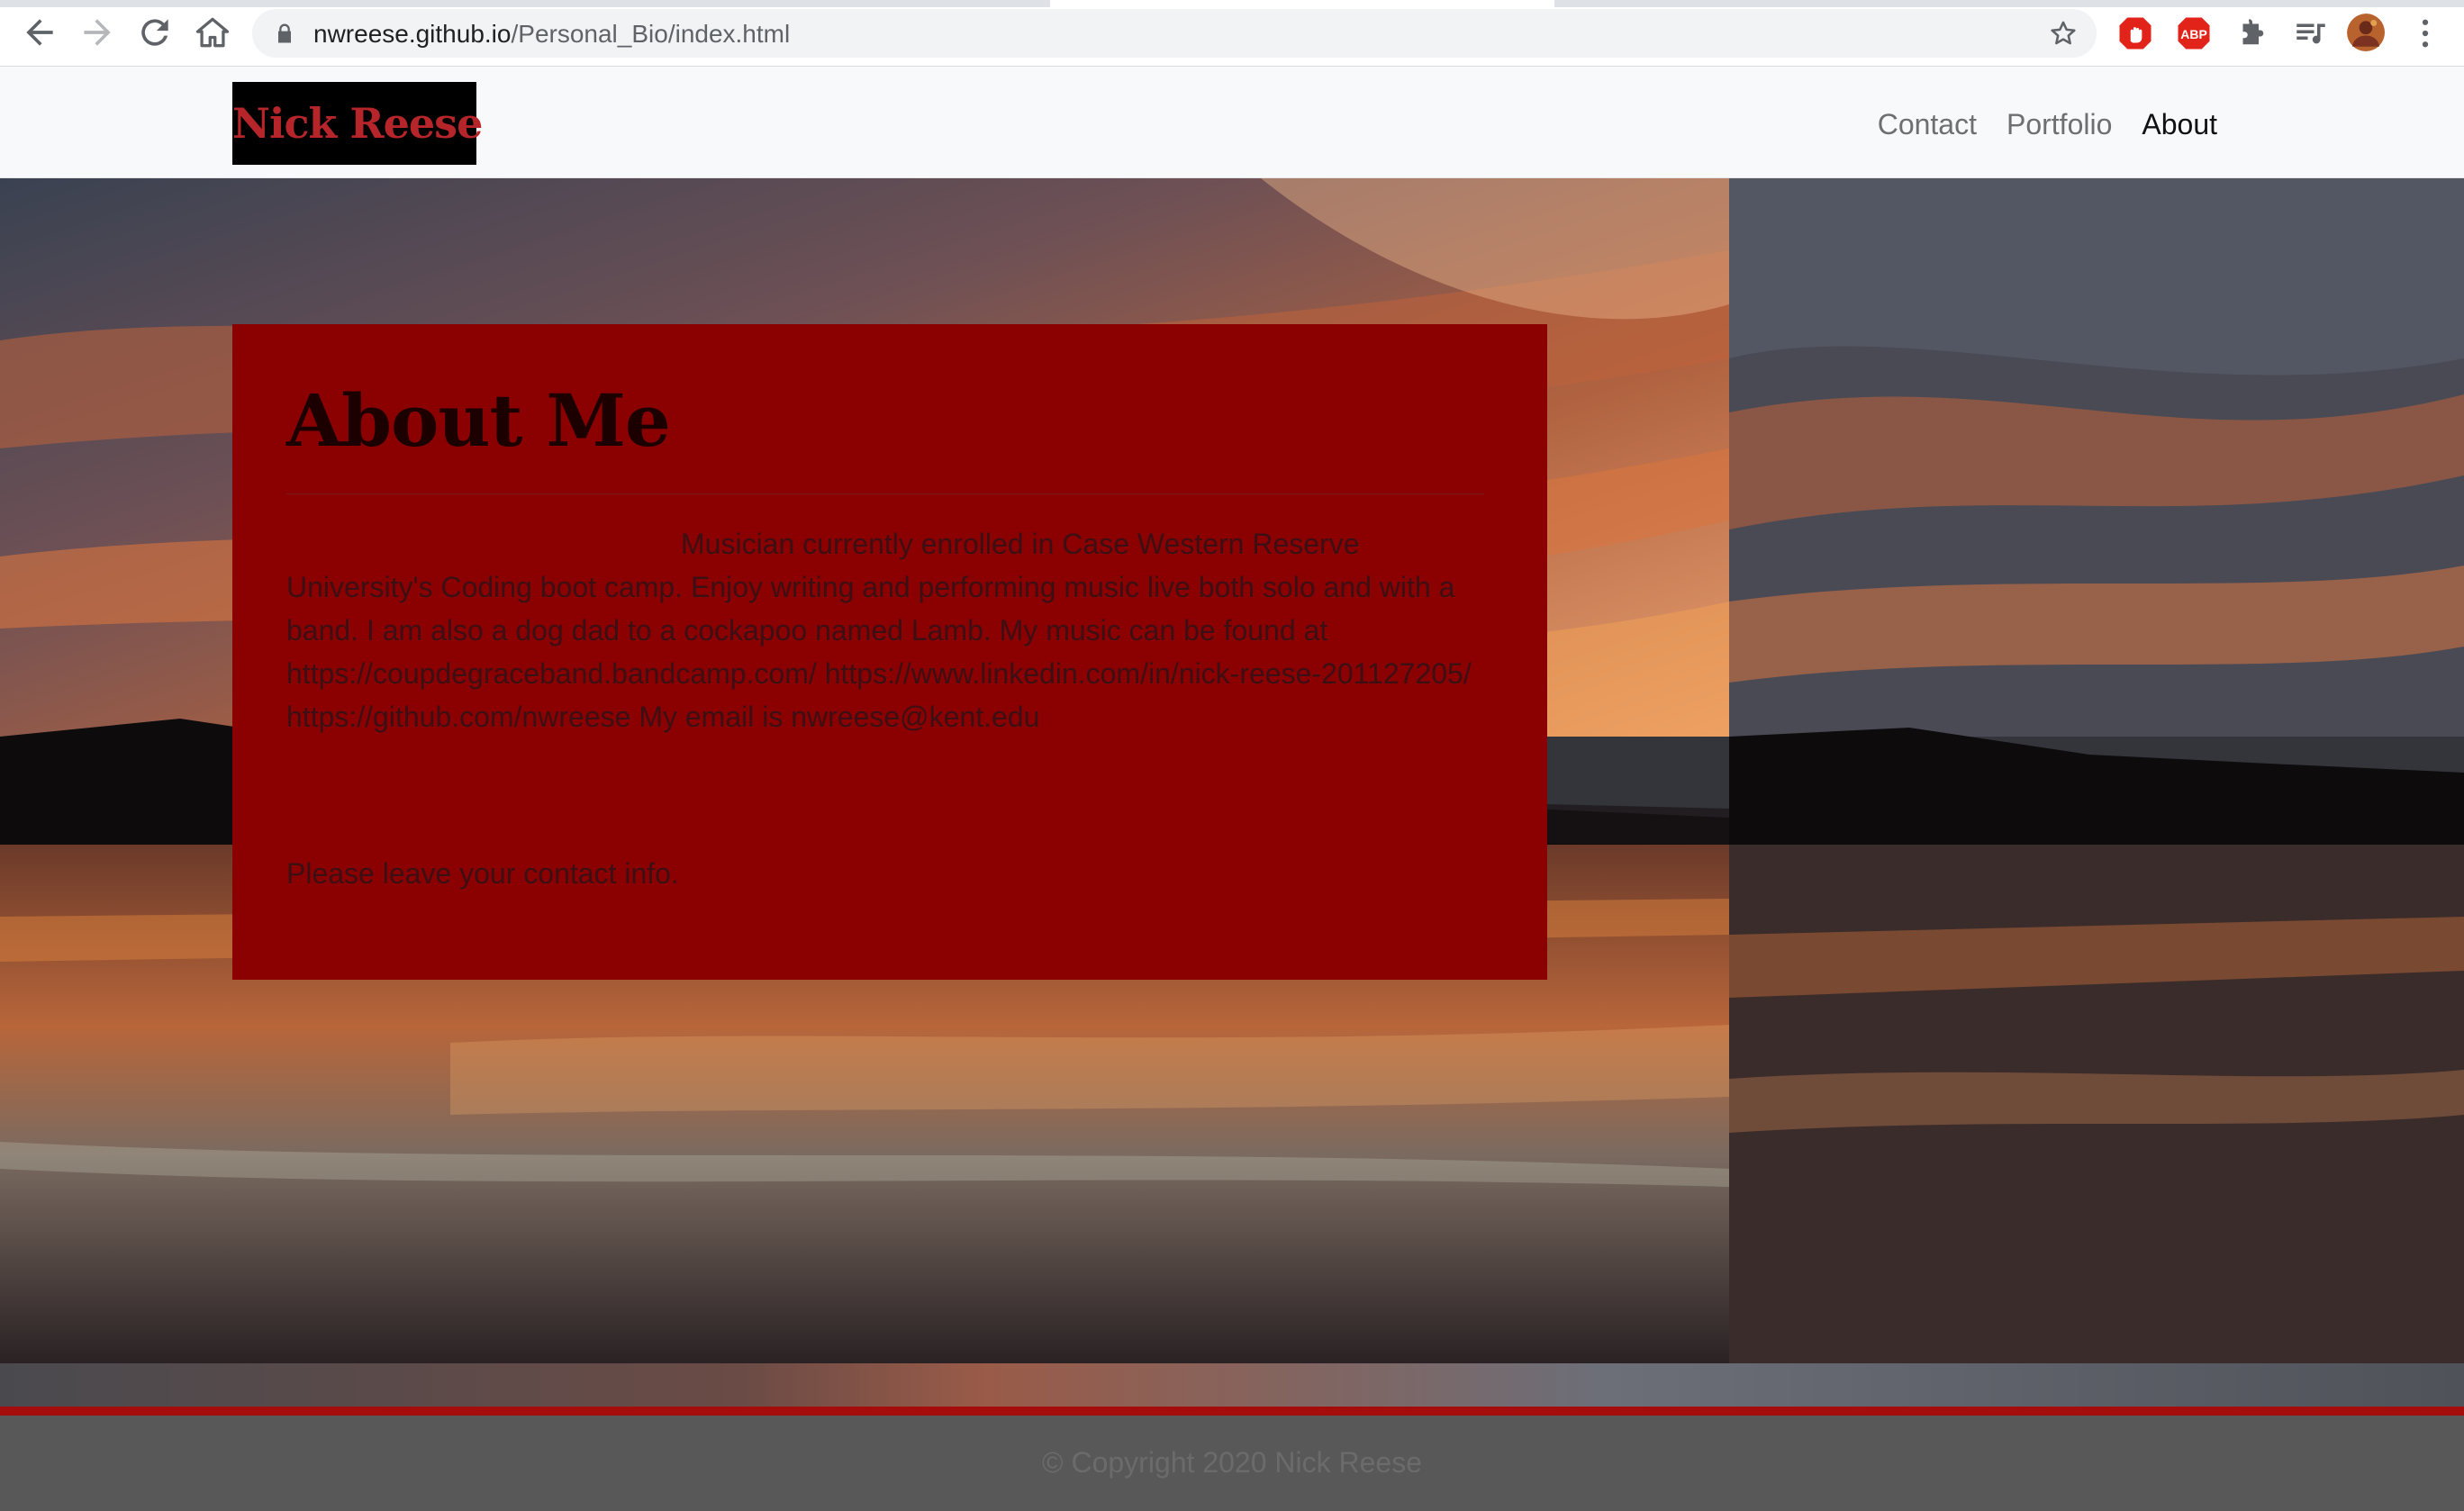  Describe the element at coordinates (40, 32) in the screenshot. I see `back-arrow-icon` at that location.